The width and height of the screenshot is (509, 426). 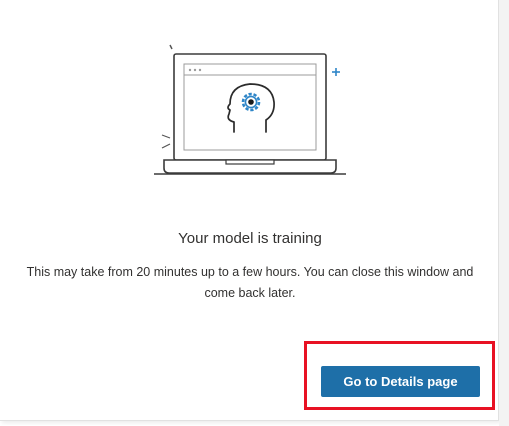 What do you see at coordinates (504, 213) in the screenshot?
I see `scrollbar` at bounding box center [504, 213].